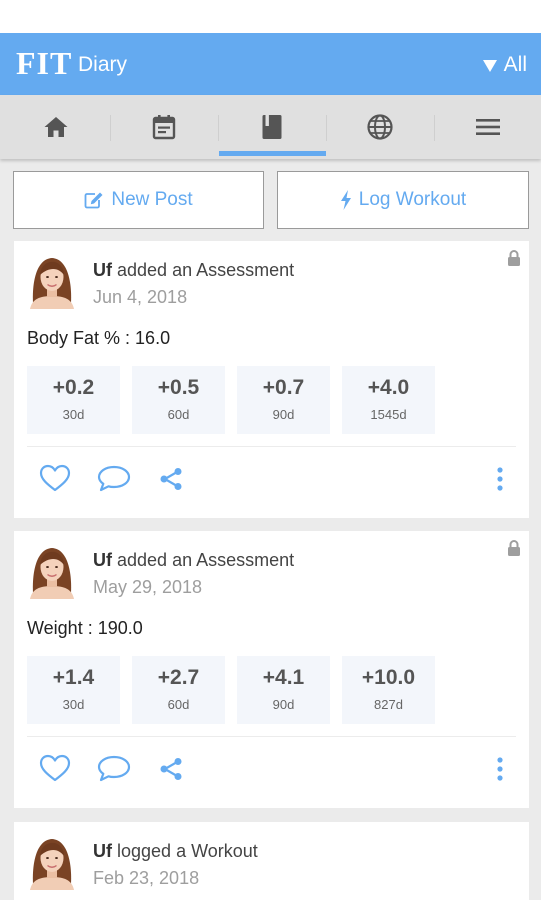 This screenshot has height=900, width=541. What do you see at coordinates (345, 200) in the screenshot?
I see `lightning-icon` at bounding box center [345, 200].